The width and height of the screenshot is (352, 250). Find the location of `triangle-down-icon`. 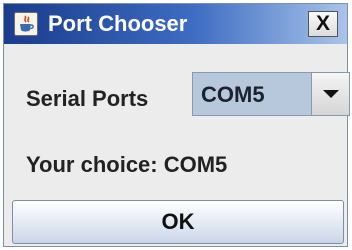

triangle-down-icon is located at coordinates (331, 94).